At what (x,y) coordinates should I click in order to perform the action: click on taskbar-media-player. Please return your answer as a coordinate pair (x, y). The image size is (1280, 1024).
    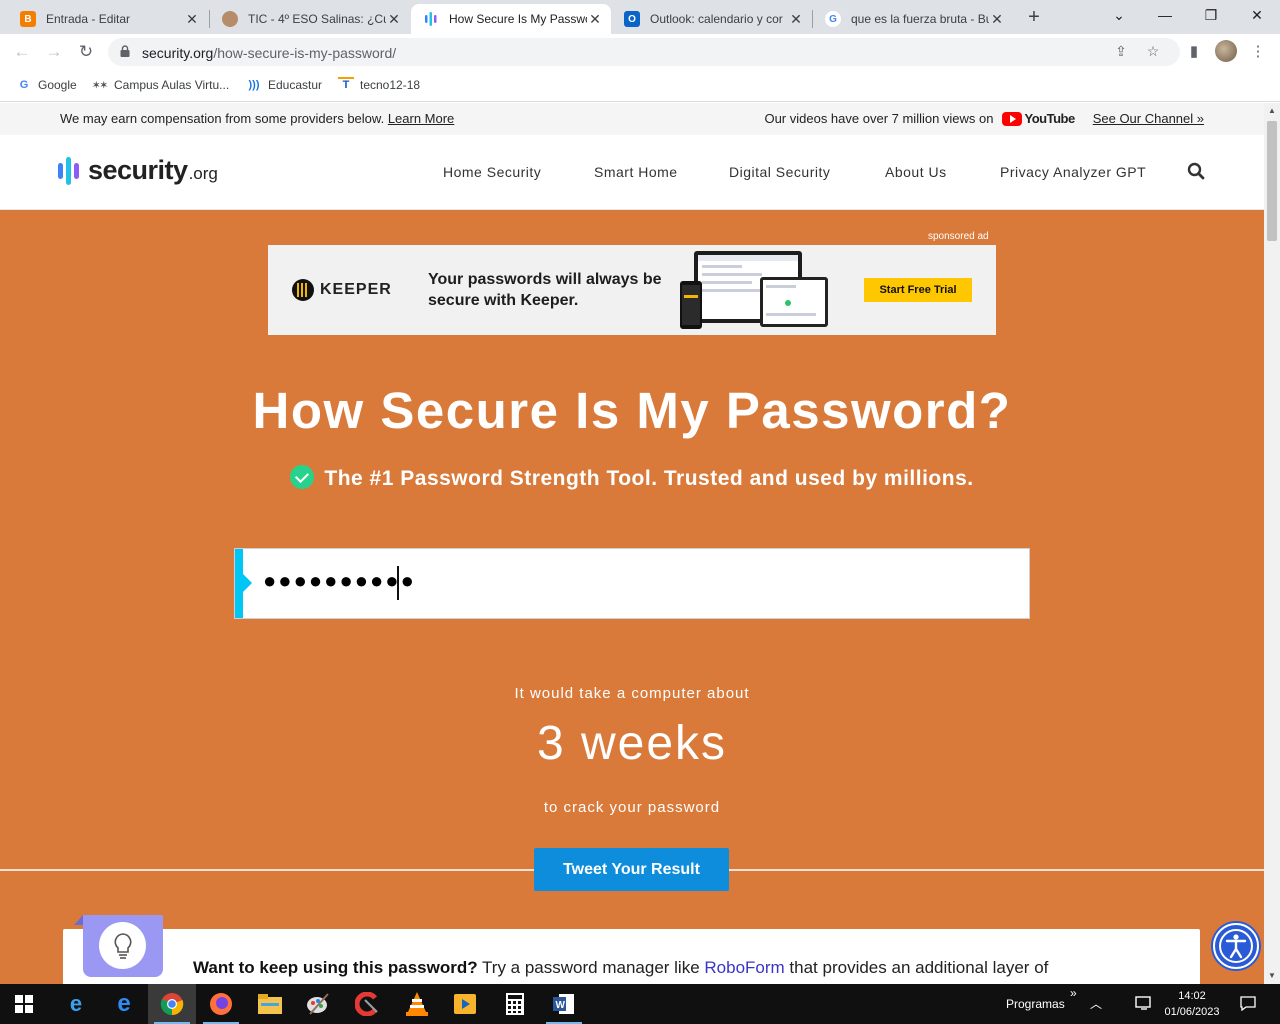
    Looking at the image, I should click on (465, 1004).